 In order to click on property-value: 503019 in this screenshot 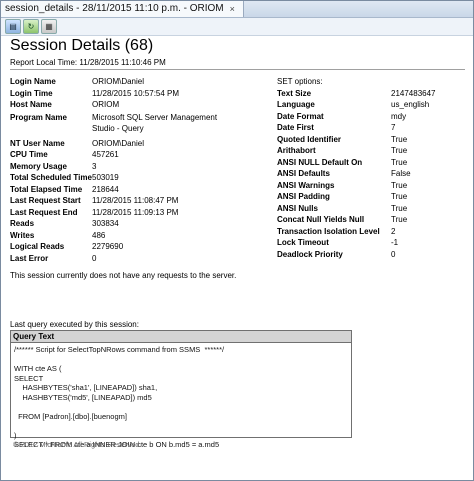, I will do `click(105, 177)`.